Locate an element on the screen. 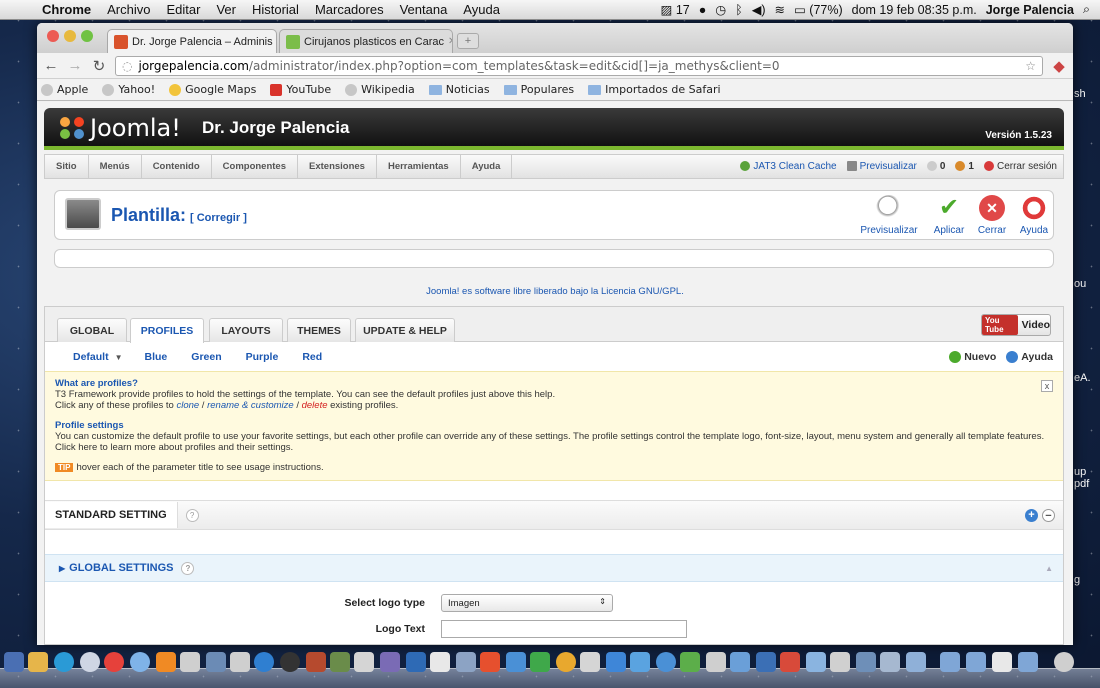 The width and height of the screenshot is (1100, 688). reload-icon: ↻ is located at coordinates (99, 66).